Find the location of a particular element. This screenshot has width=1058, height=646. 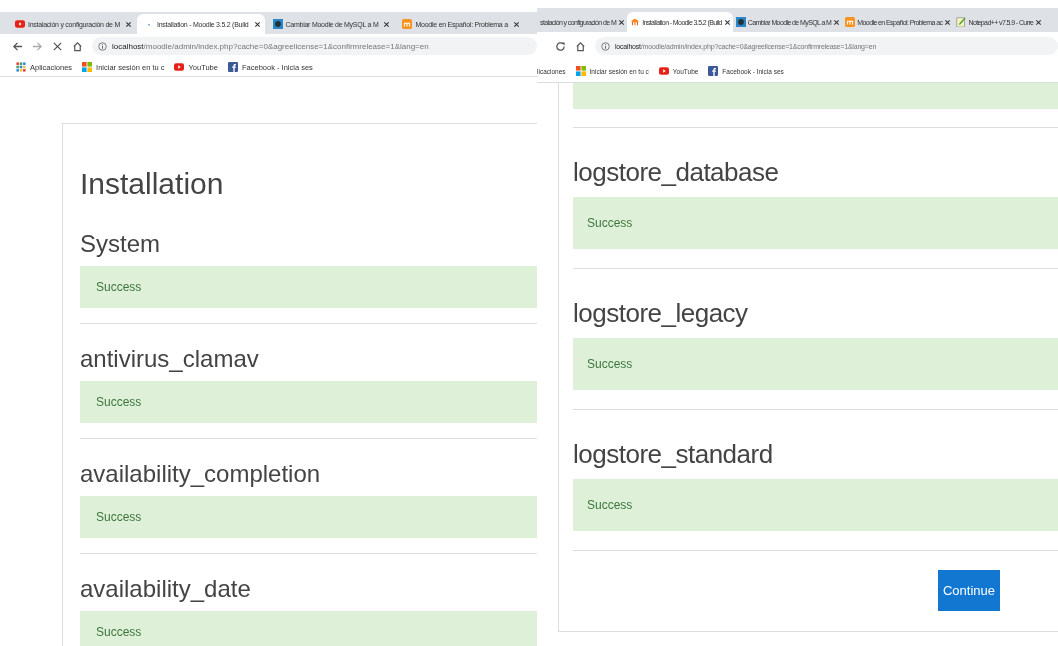

section-heading: availability_date is located at coordinates (166, 589).